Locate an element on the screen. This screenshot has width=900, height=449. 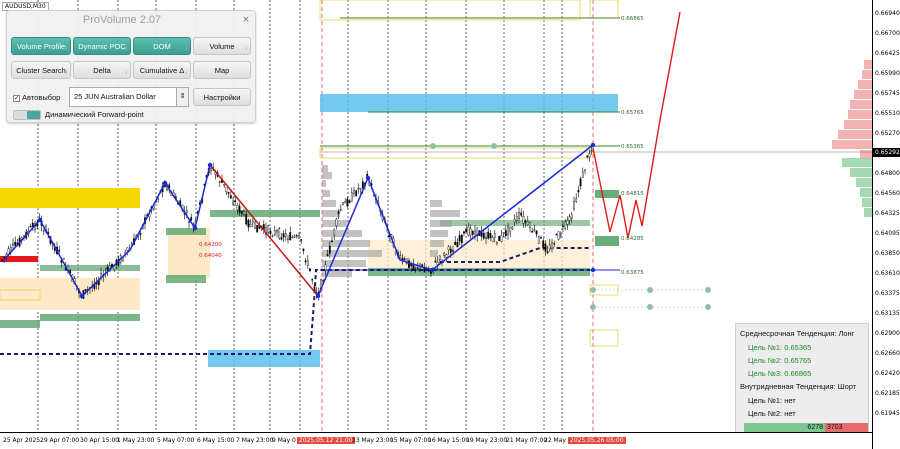
chevron-down-icon: ⇕ is located at coordinates (182, 97).